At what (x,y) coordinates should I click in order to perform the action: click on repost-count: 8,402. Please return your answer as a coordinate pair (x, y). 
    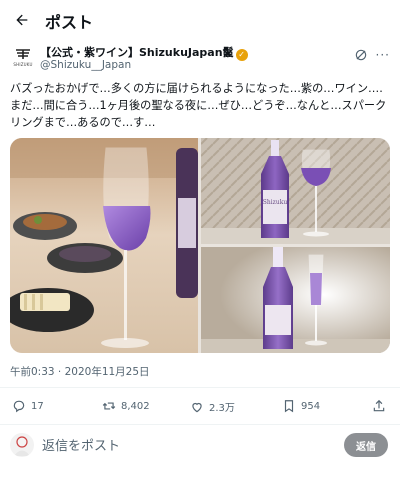
    Looking at the image, I should click on (135, 406).